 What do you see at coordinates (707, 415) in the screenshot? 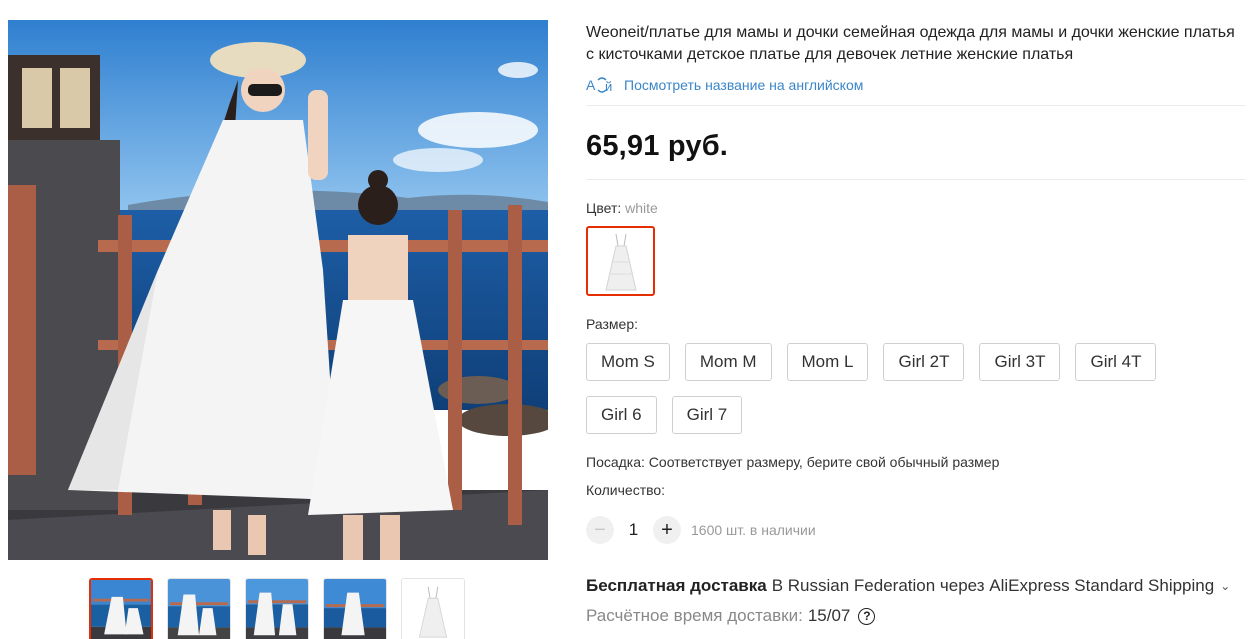
I see `size-option-girl-7: Girl 7` at bounding box center [707, 415].